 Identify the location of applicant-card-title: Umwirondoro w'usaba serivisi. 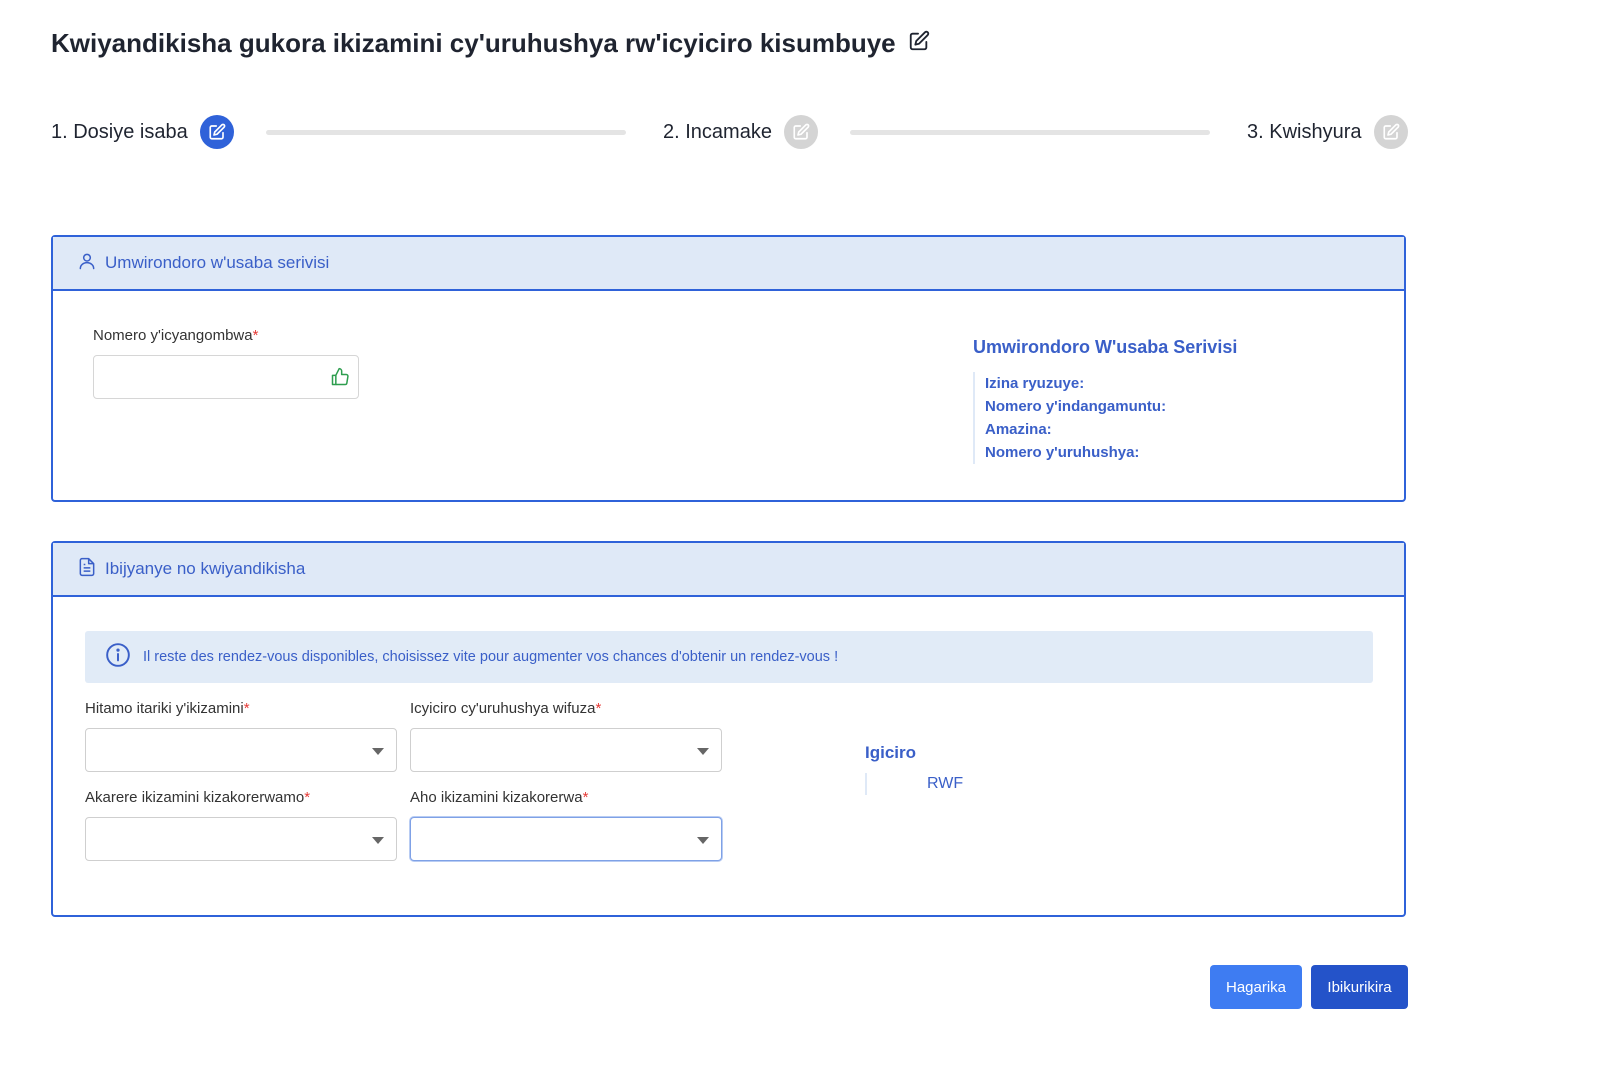
(217, 262).